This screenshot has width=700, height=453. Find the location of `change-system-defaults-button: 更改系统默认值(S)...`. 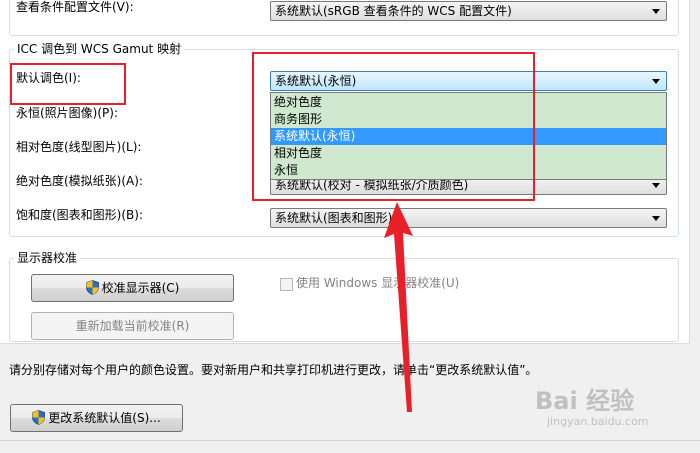

change-system-defaults-button: 更改系统默认值(S)... is located at coordinates (96, 418).